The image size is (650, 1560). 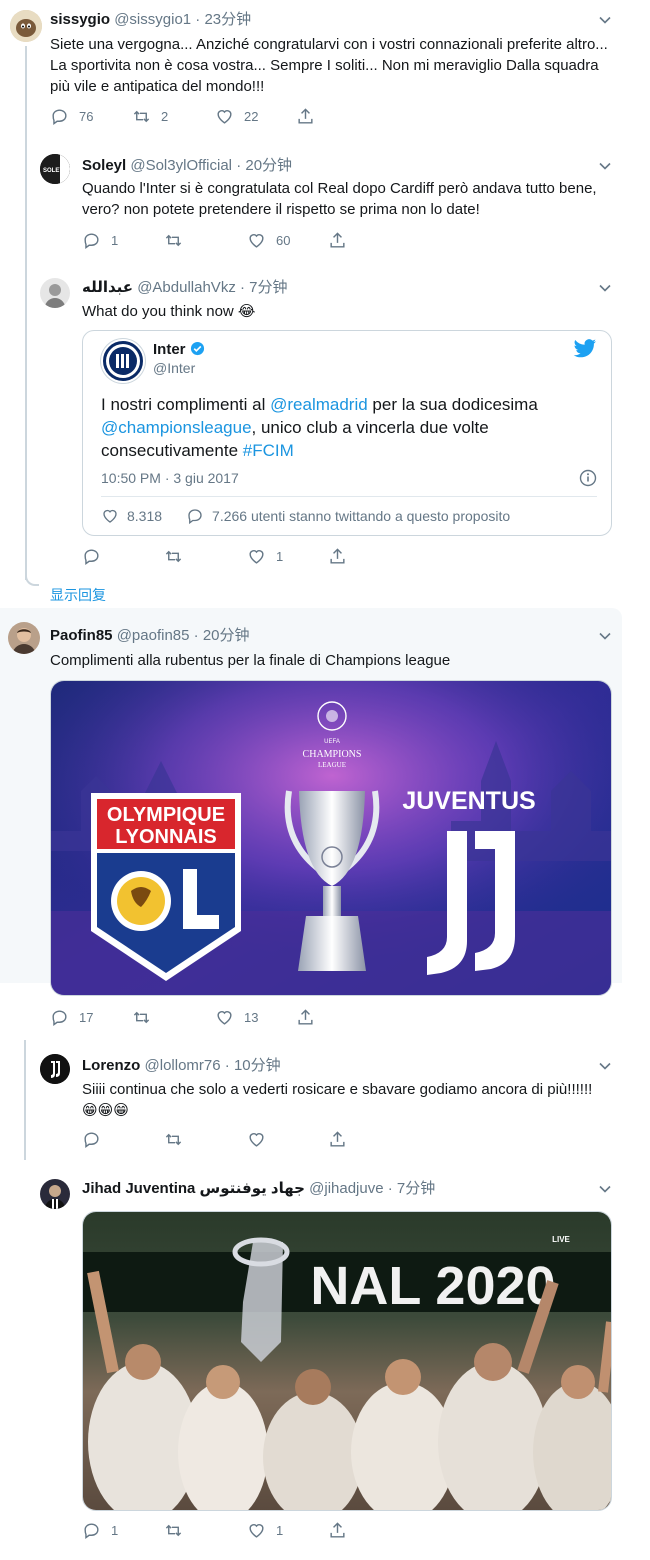 What do you see at coordinates (111, 1065) in the screenshot?
I see `author-name: Lorenzo` at bounding box center [111, 1065].